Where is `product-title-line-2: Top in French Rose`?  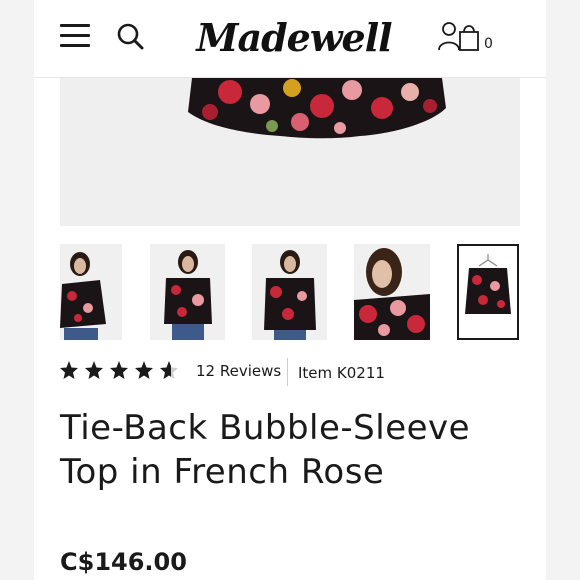
product-title-line-2: Top in French Rose is located at coordinates (222, 472).